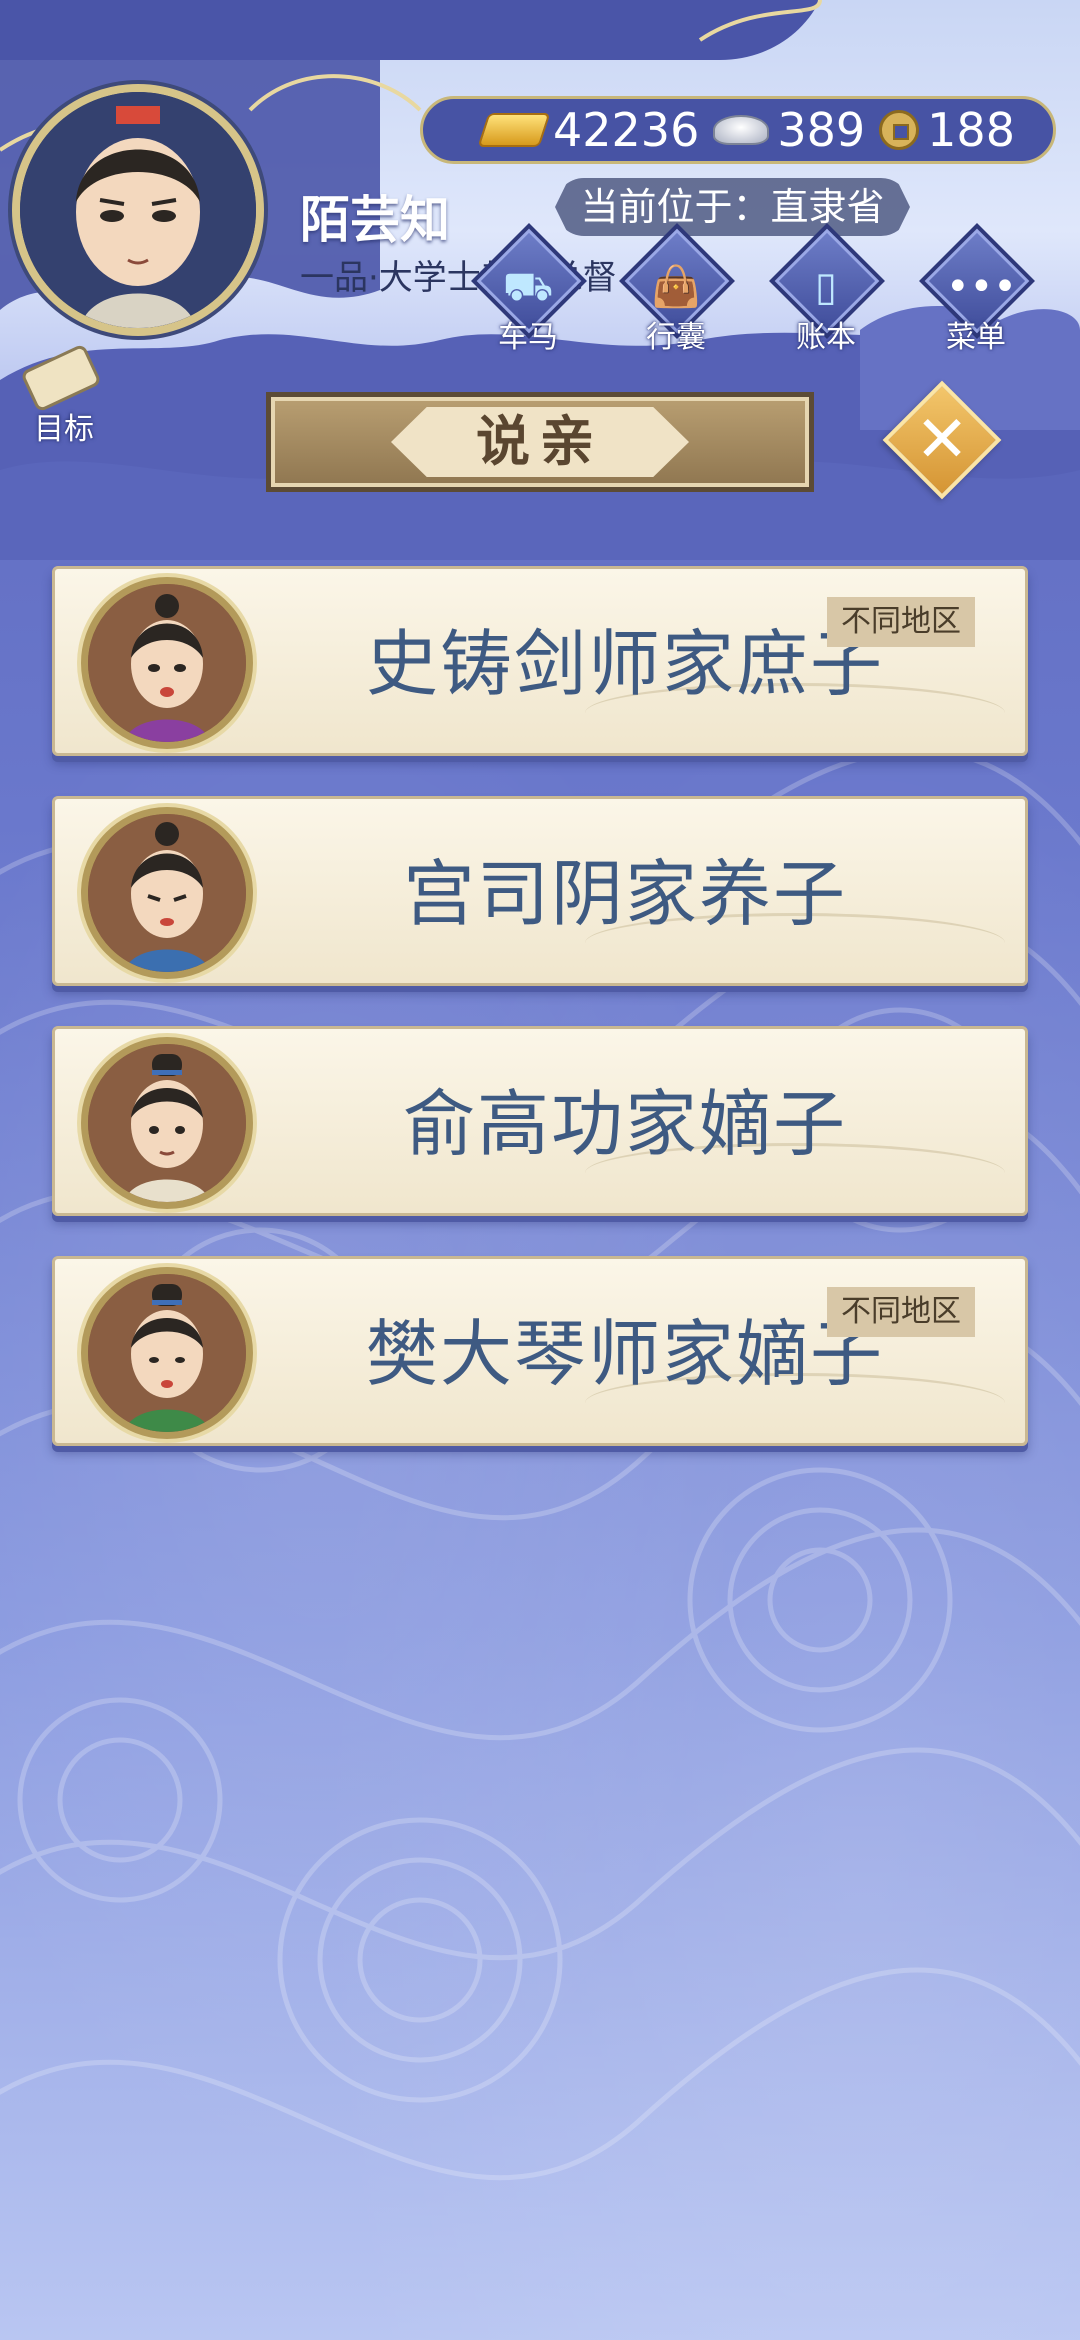  What do you see at coordinates (528, 337) in the screenshot?
I see `toolbar-label: 车马` at bounding box center [528, 337].